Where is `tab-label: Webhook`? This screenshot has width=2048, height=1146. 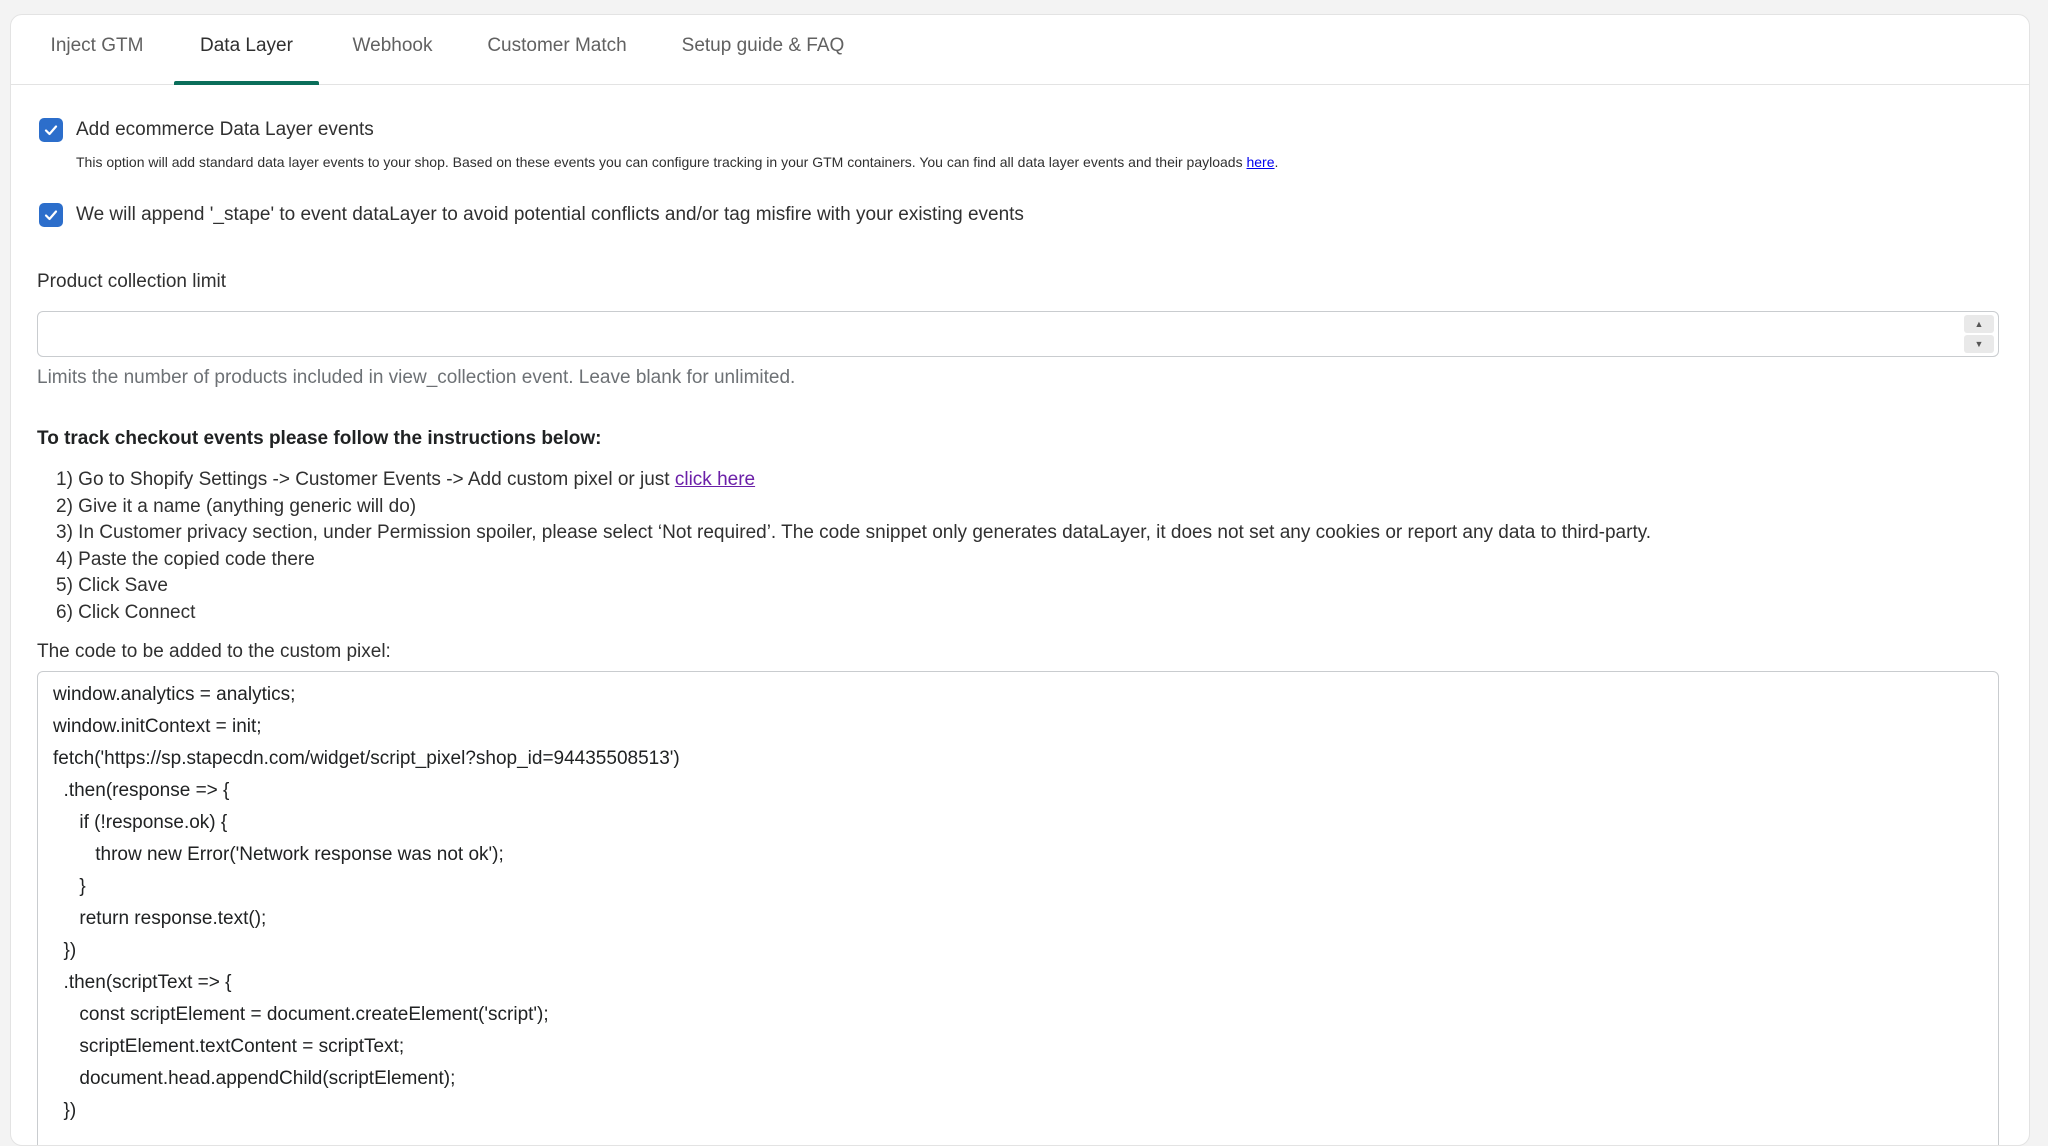
tab-label: Webhook is located at coordinates (392, 45).